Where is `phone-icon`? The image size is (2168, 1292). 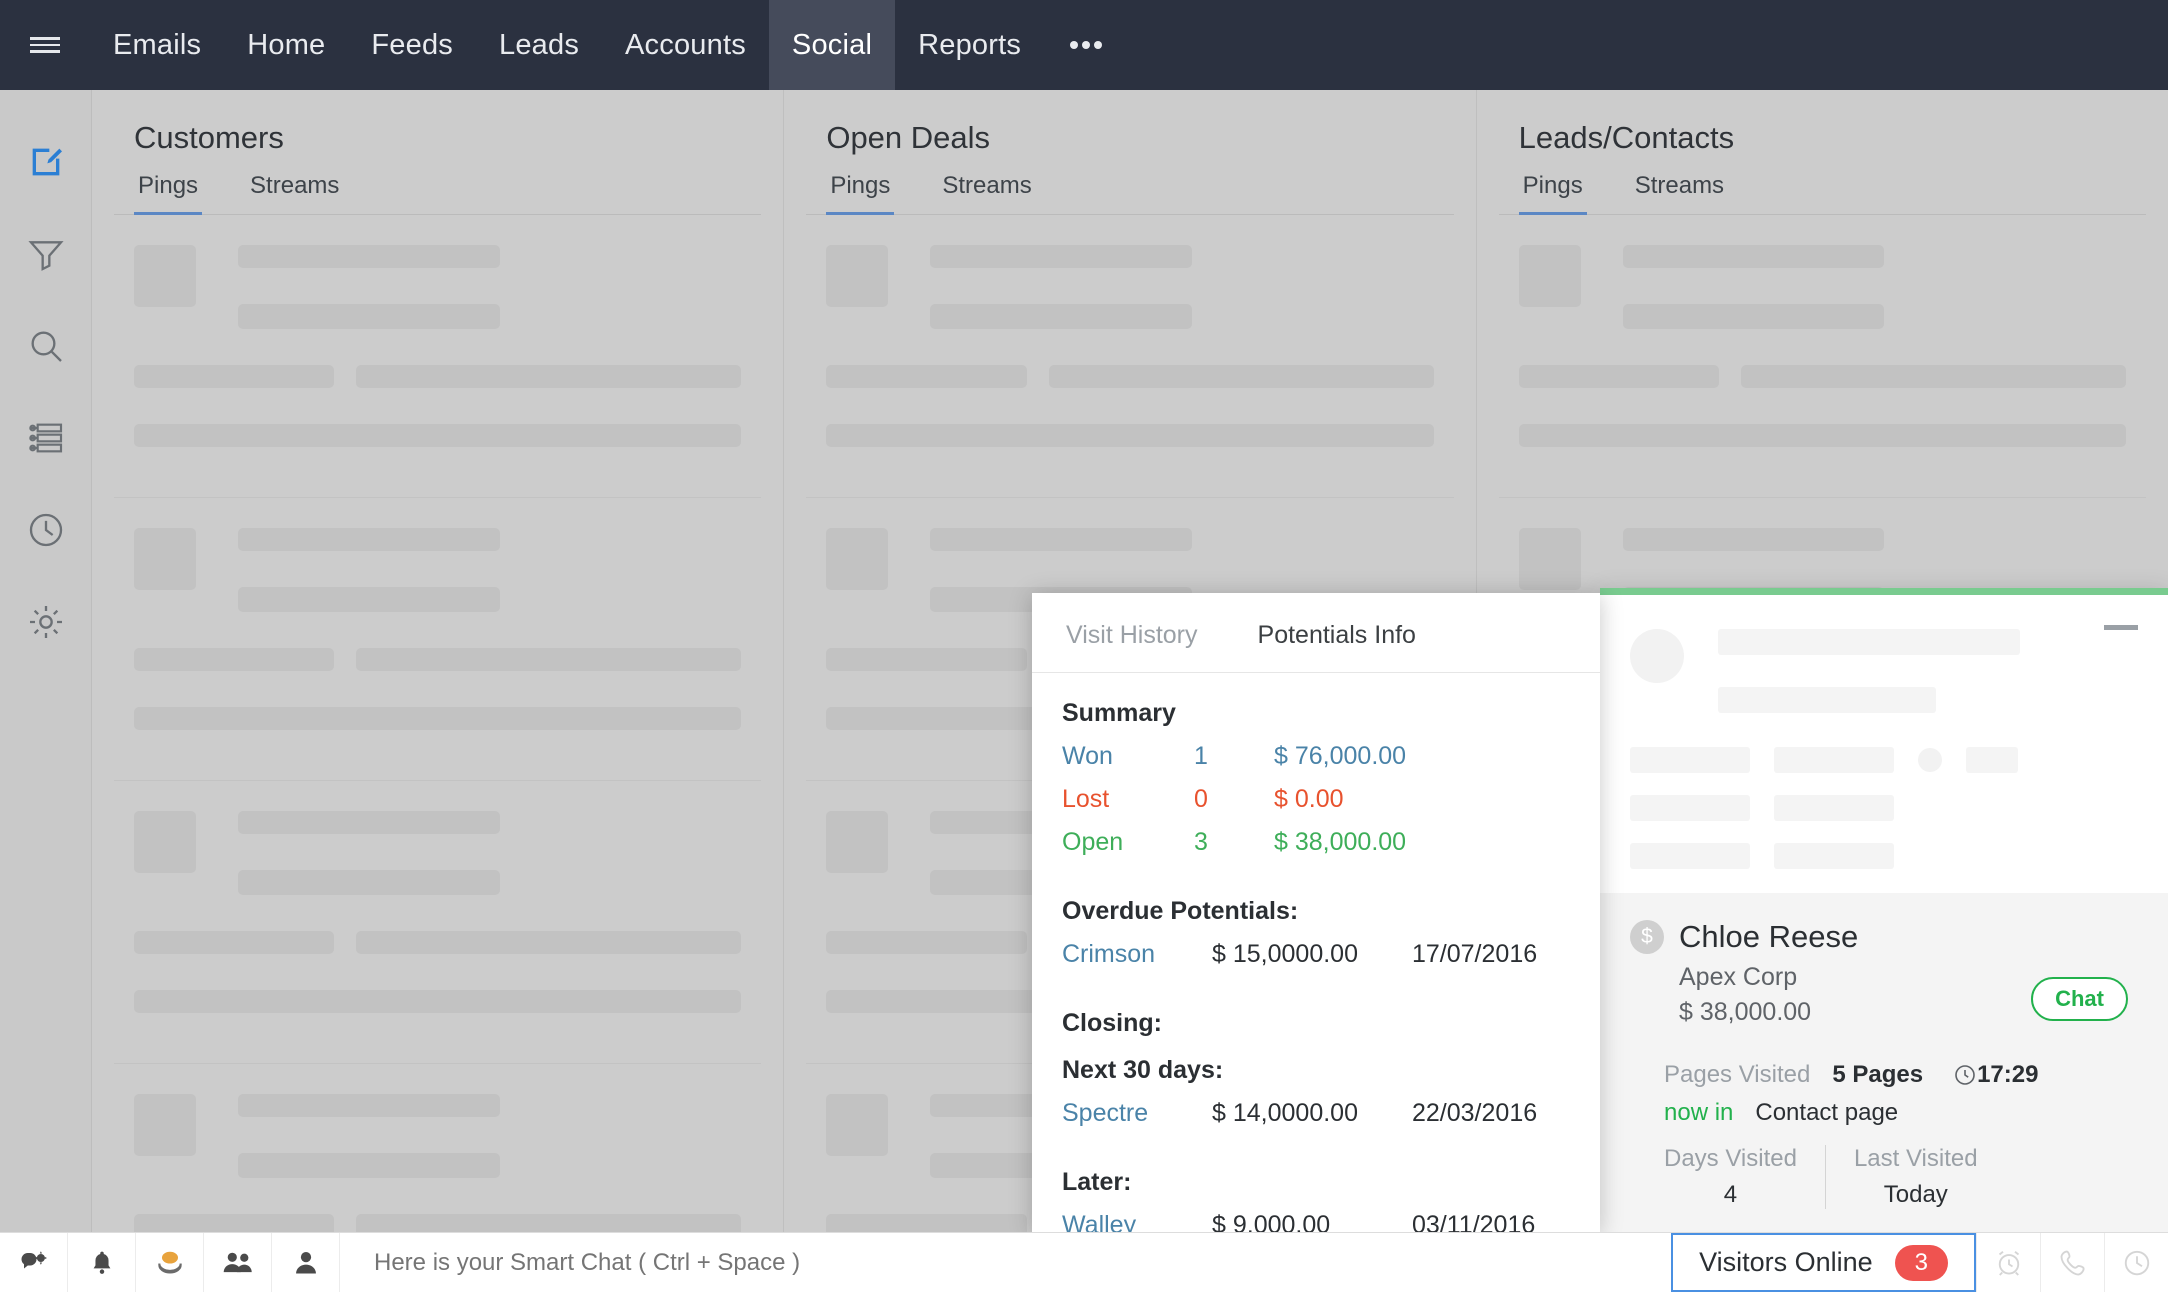
phone-icon is located at coordinates (2072, 1262).